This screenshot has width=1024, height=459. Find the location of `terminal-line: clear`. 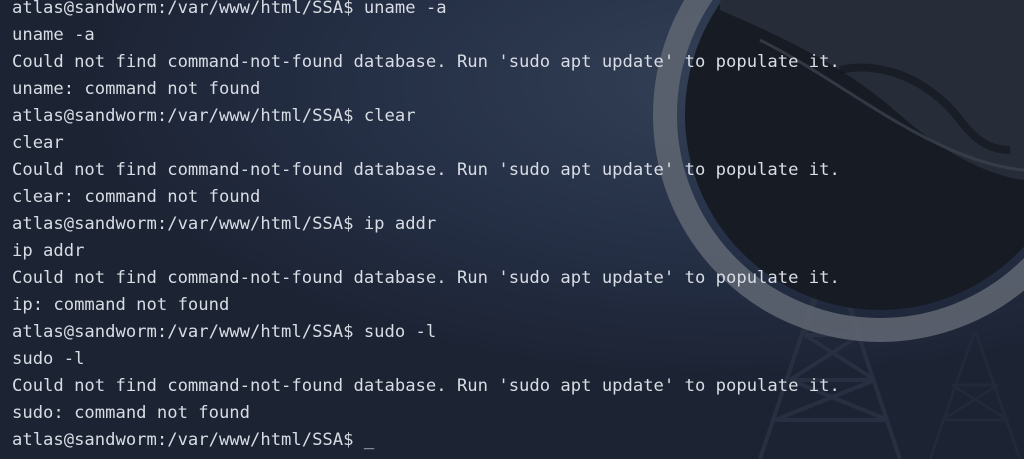

terminal-line: clear is located at coordinates (38, 143).